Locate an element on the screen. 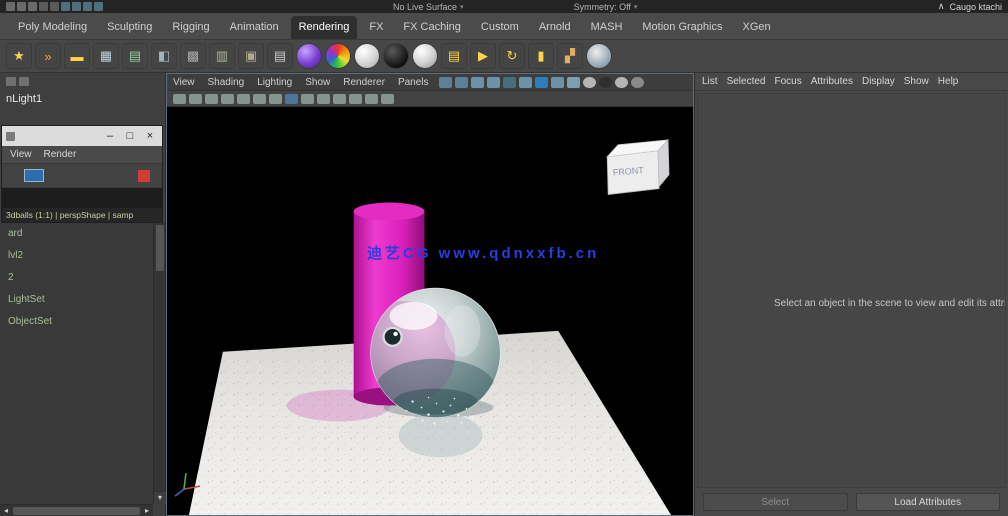  texture-view-icon: ▣ is located at coordinates (251, 56).